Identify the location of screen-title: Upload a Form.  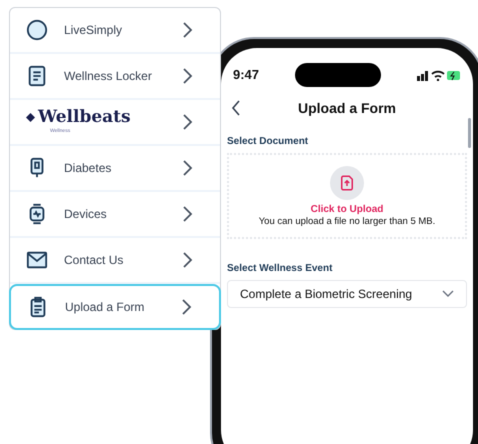
(347, 108).